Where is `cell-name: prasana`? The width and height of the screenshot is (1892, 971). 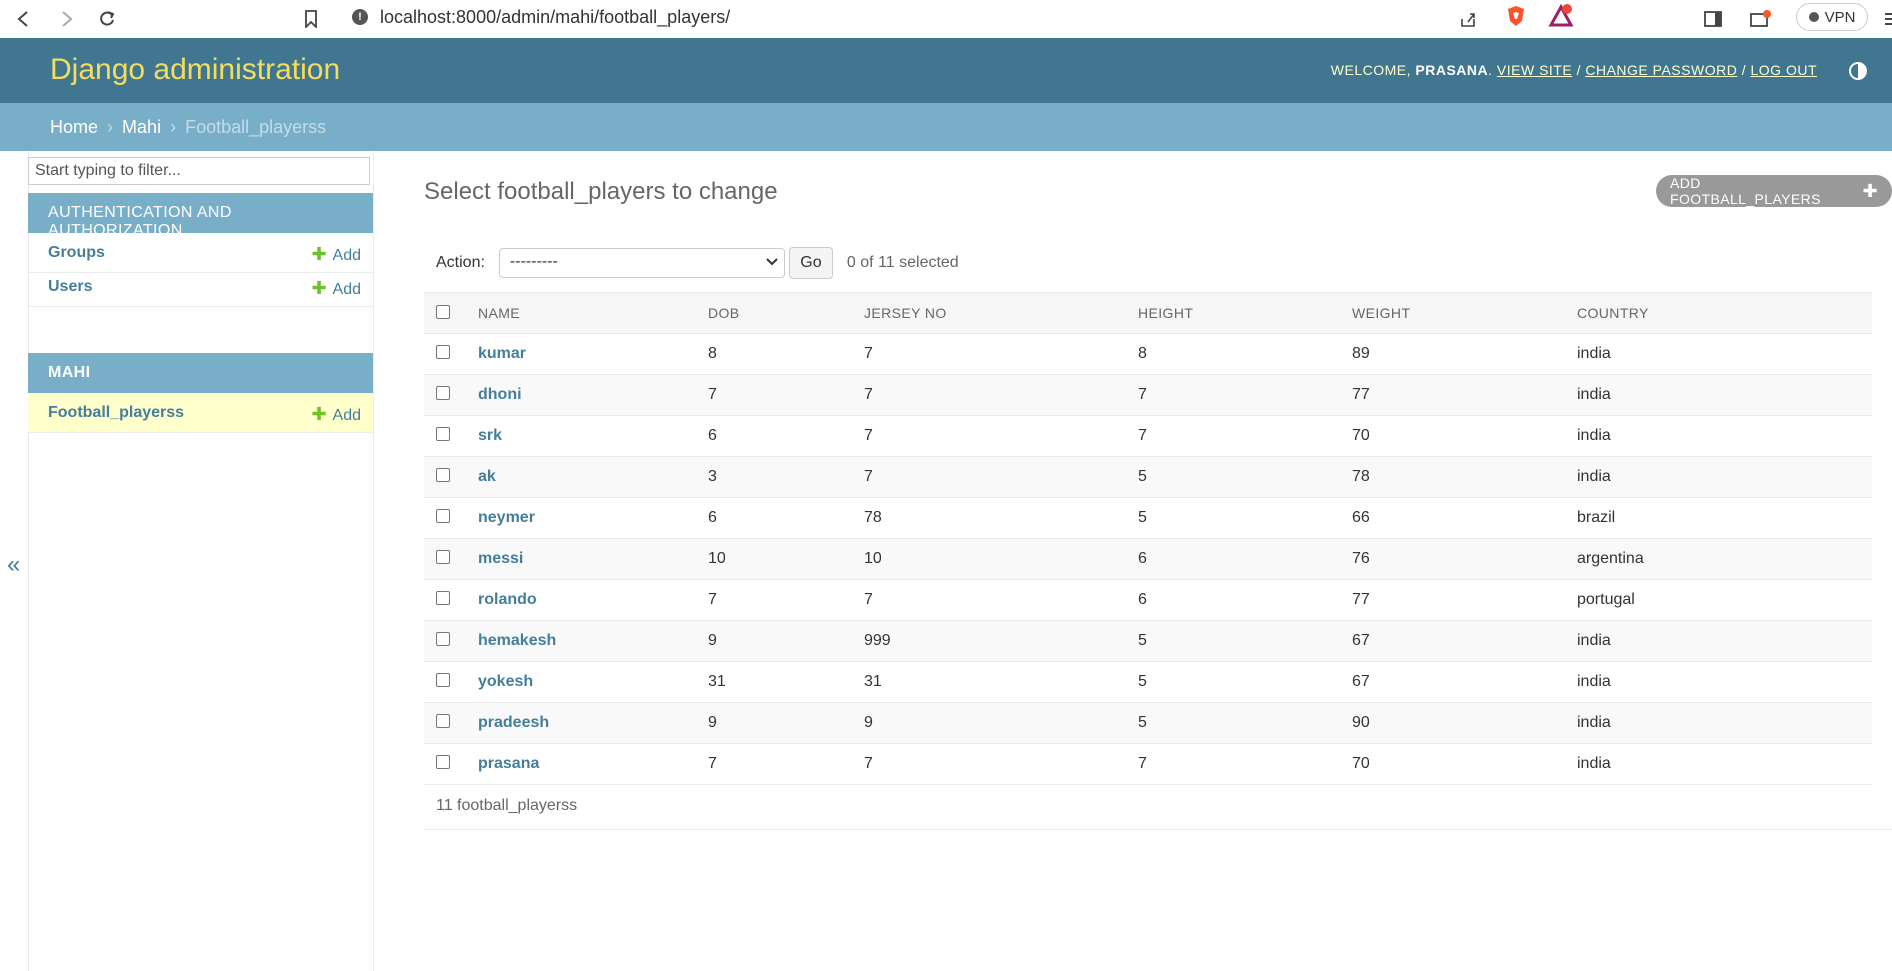
cell-name: prasana is located at coordinates (593, 764).